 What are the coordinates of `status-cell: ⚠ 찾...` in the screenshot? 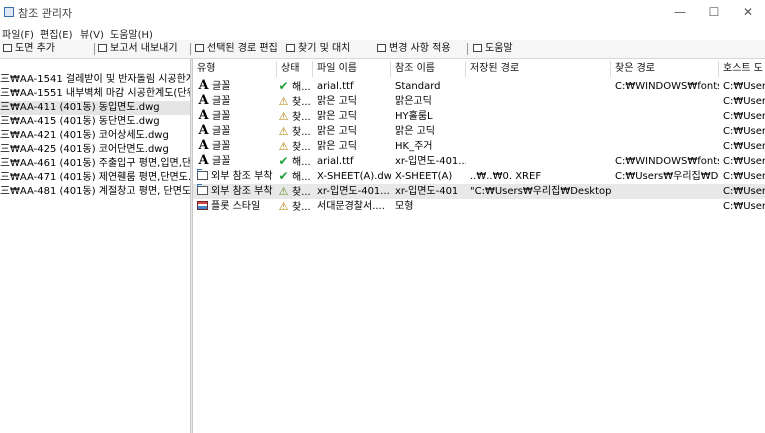 It's located at (295, 146).